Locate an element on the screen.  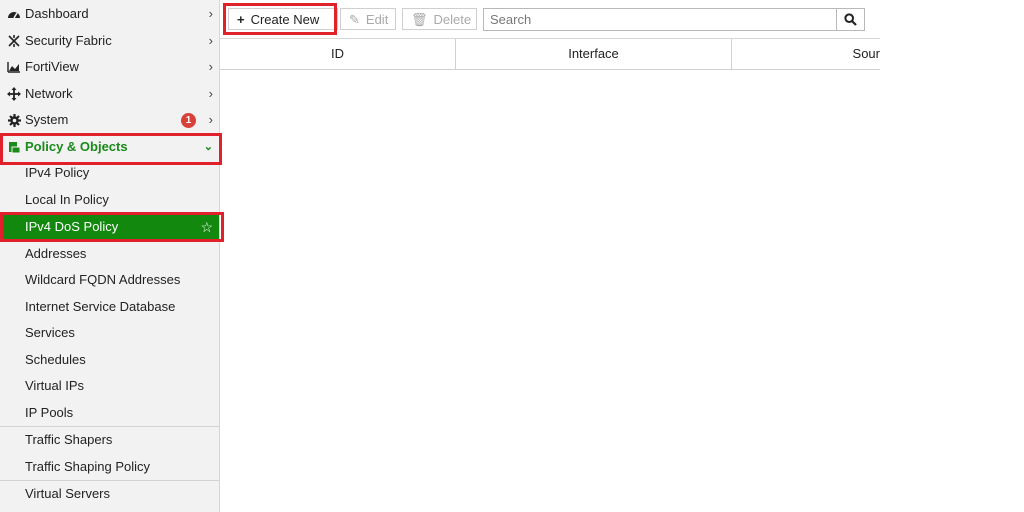
area-chart-icon is located at coordinates (14, 67).